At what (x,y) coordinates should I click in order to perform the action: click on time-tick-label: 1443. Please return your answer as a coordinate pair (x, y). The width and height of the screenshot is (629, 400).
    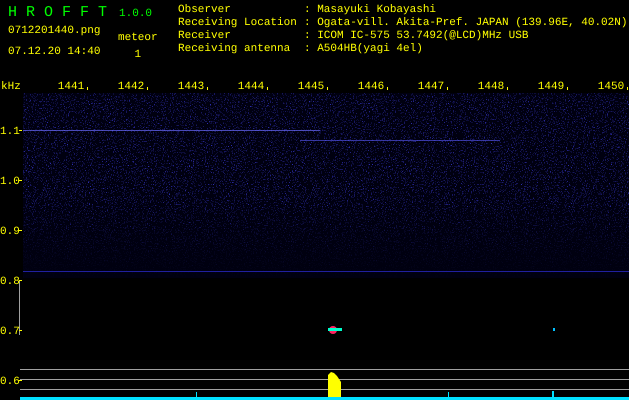
    Looking at the image, I should click on (191, 87).